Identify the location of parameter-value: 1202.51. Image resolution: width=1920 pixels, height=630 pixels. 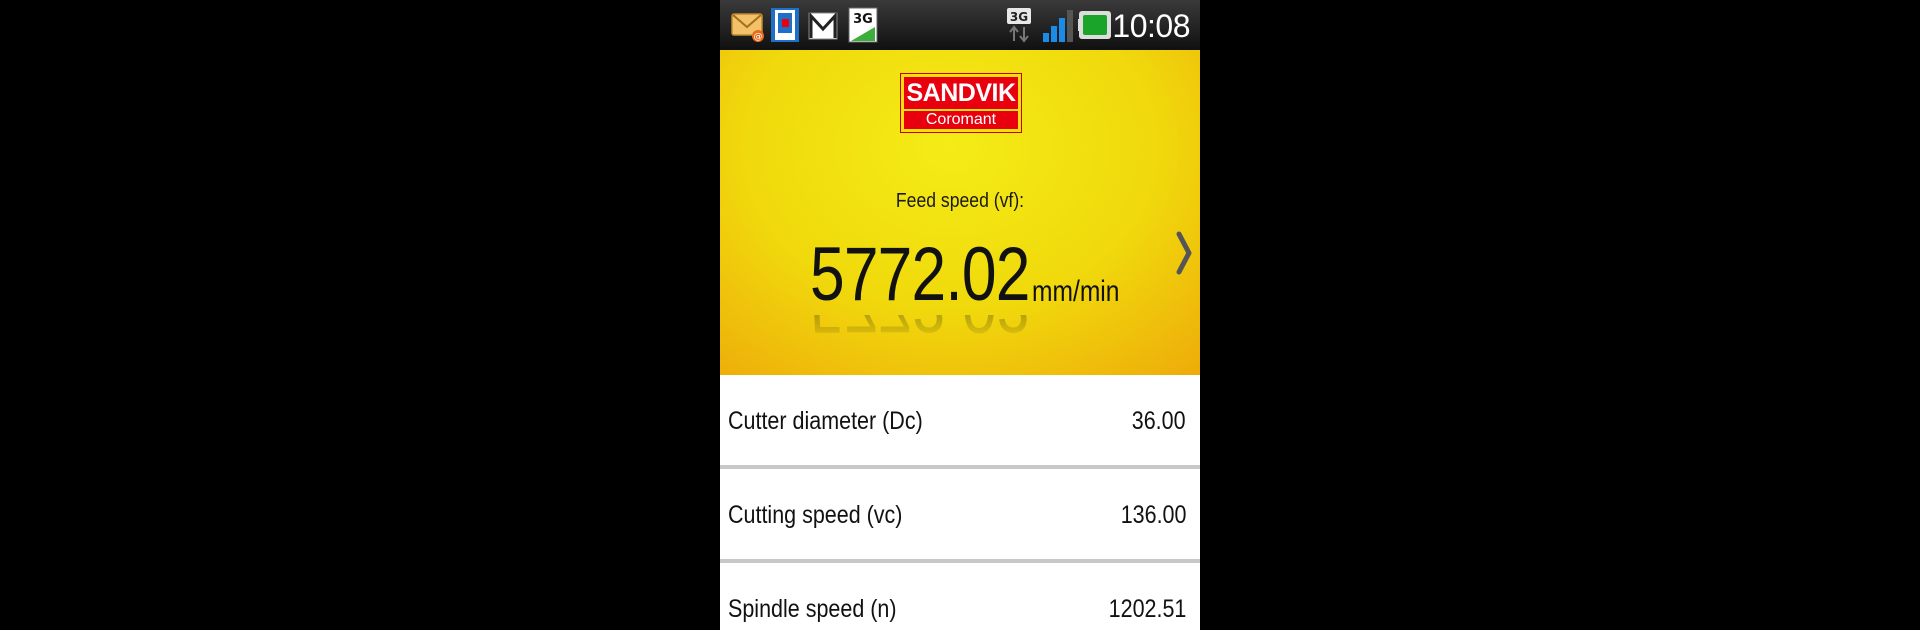
(1147, 609).